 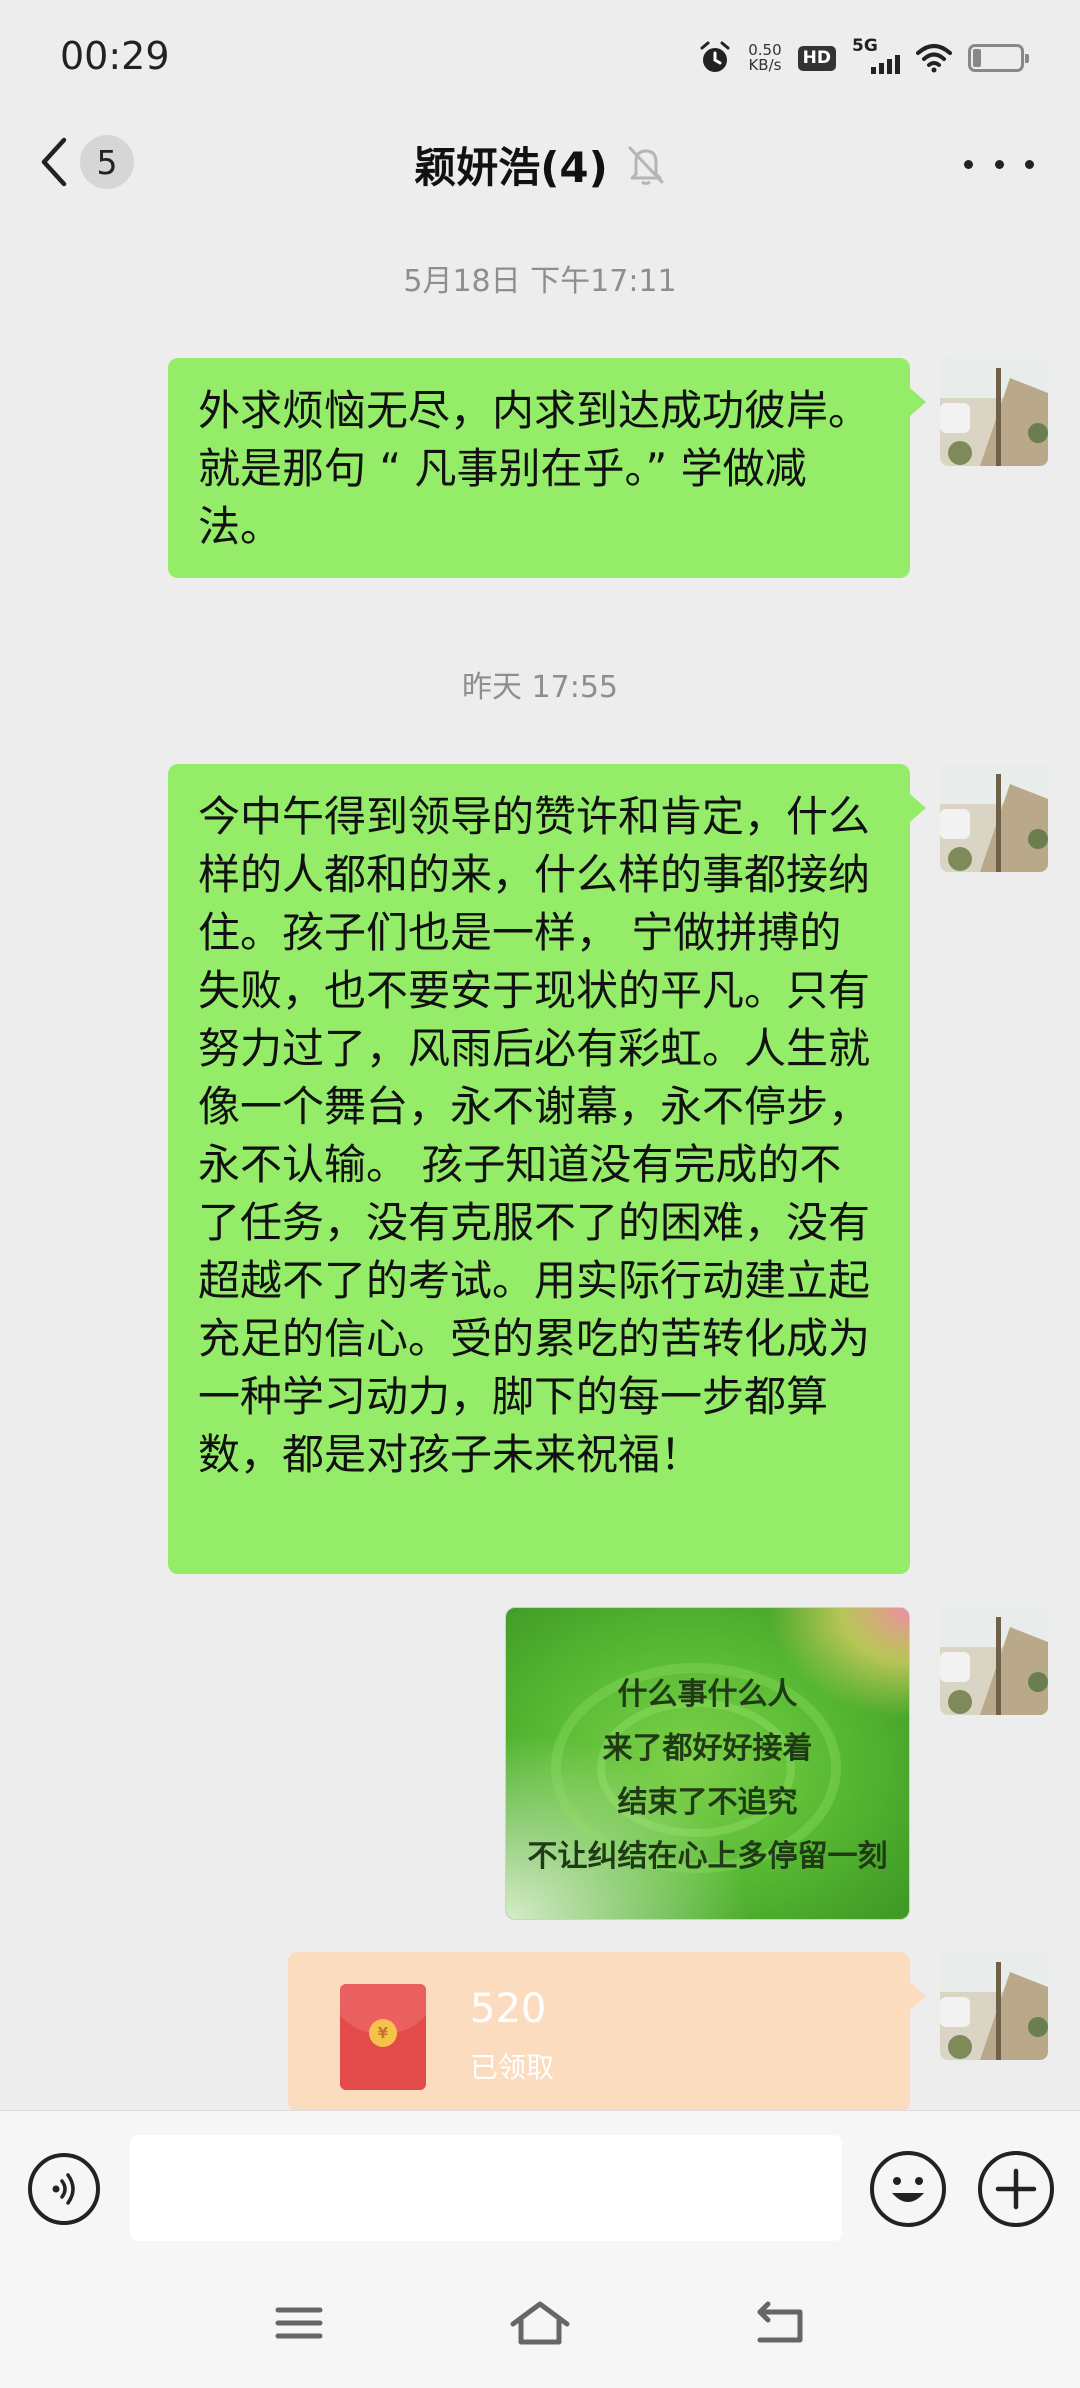 I want to click on message-bubble-self: 外求烦恼无尽，内求到达成功彼岸。 就是那句 “ 凡事别在乎。” 学做减法。, so click(x=547, y=468).